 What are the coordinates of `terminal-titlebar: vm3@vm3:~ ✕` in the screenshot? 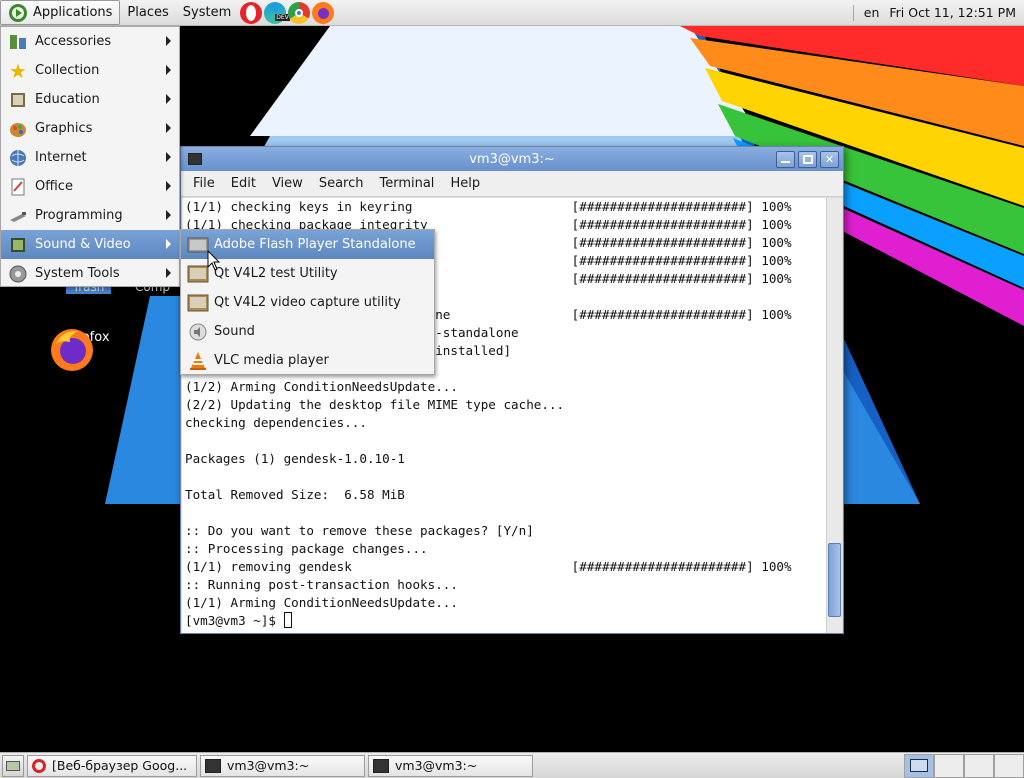 It's located at (512, 159).